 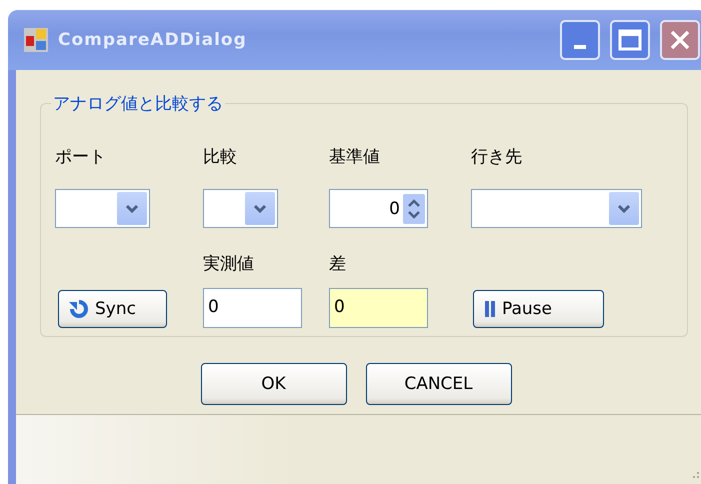 I want to click on field-label: ポート, so click(x=81, y=157).